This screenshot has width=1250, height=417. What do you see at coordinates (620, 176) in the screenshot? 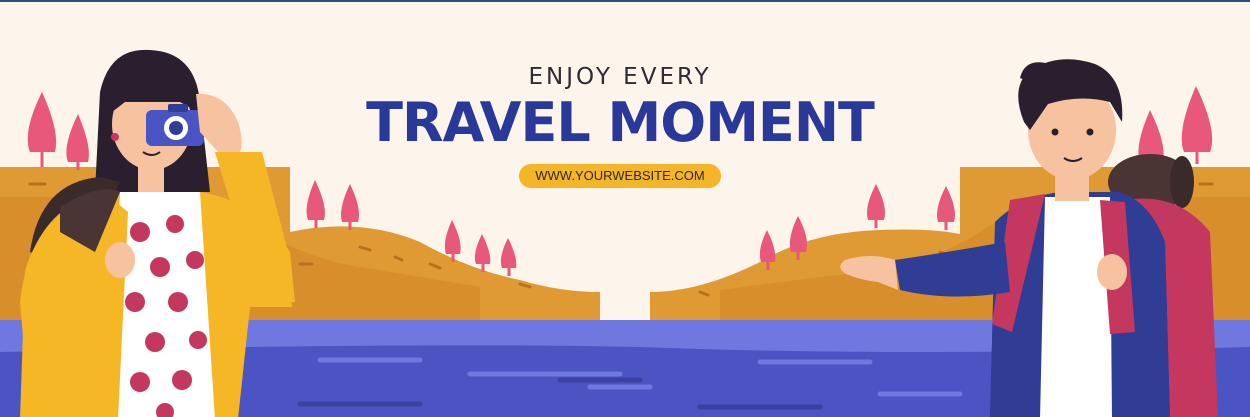
I see `website-url-pill: WWW.YOURWEBSITE.COM` at bounding box center [620, 176].